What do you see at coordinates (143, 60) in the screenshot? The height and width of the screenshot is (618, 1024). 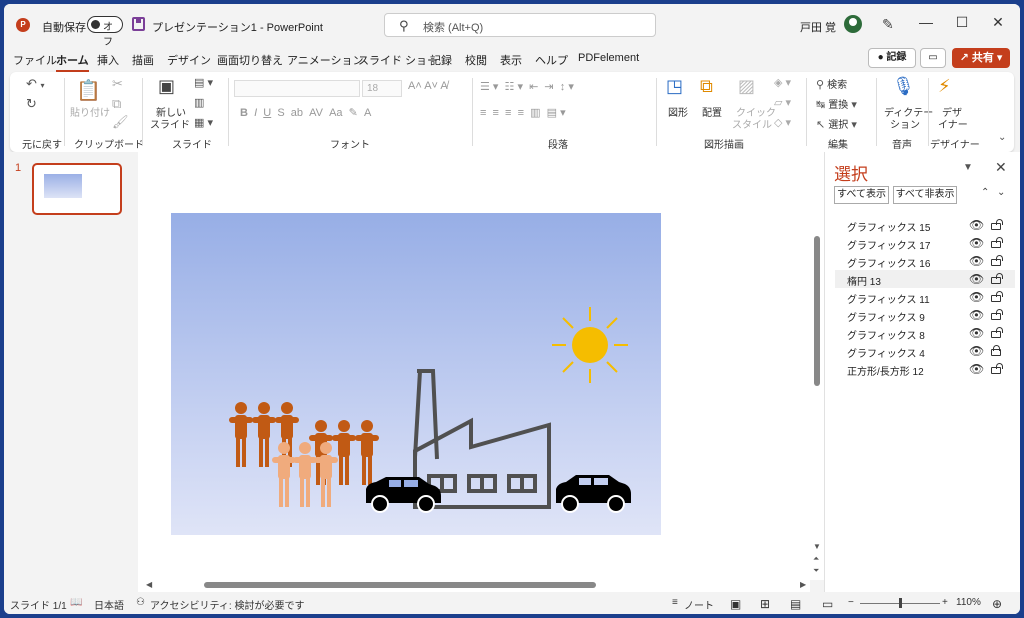 I see `tab-draw: 描画` at bounding box center [143, 60].